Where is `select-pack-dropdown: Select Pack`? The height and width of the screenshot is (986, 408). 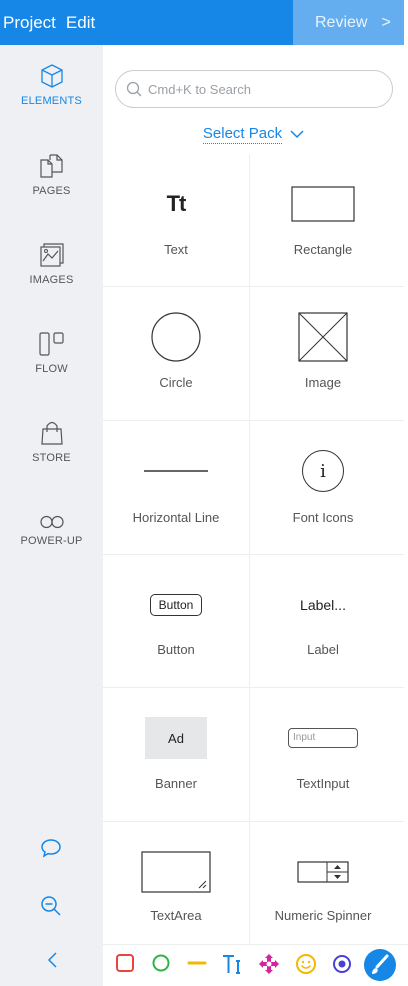 select-pack-dropdown: Select Pack is located at coordinates (253, 134).